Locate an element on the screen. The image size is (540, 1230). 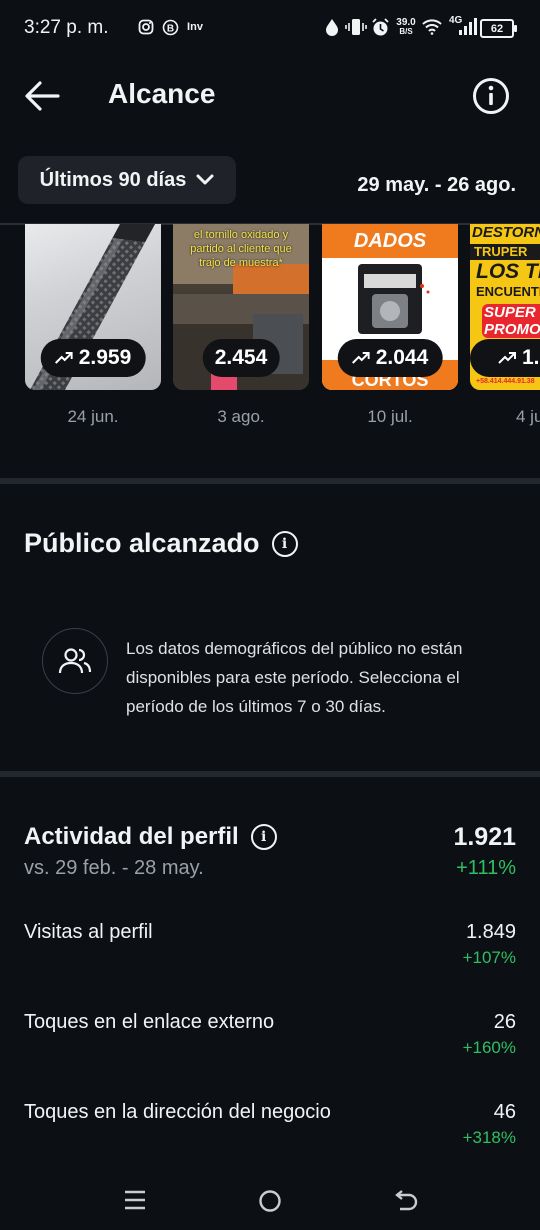
metric-label: Toques en el enlace externo is located at coordinates (149, 1022).